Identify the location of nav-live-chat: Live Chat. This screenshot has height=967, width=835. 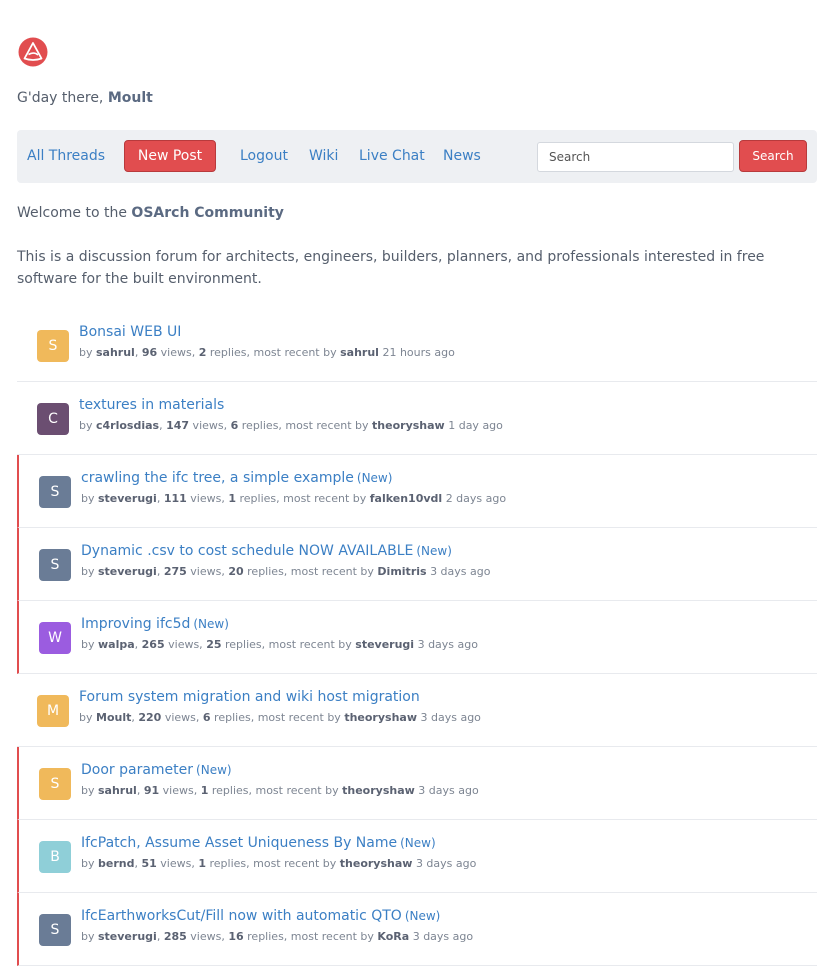
(392, 156).